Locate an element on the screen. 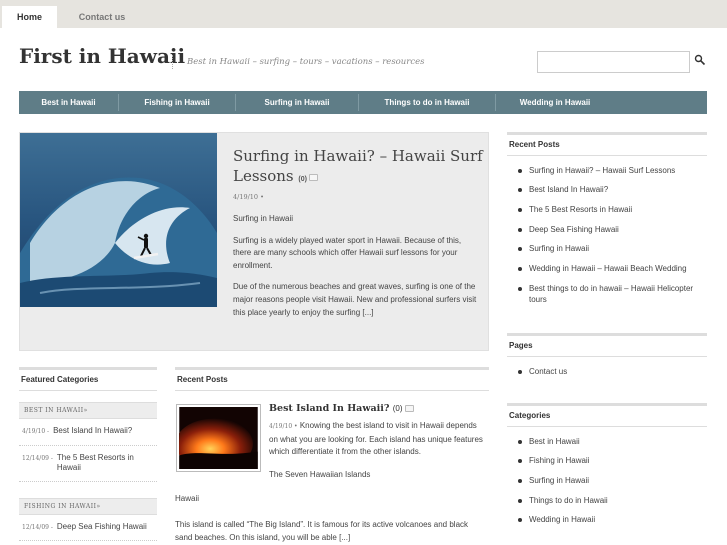 This screenshot has width=727, height=545. post-link: Deep Sea Fishing Hawaii is located at coordinates (102, 528).